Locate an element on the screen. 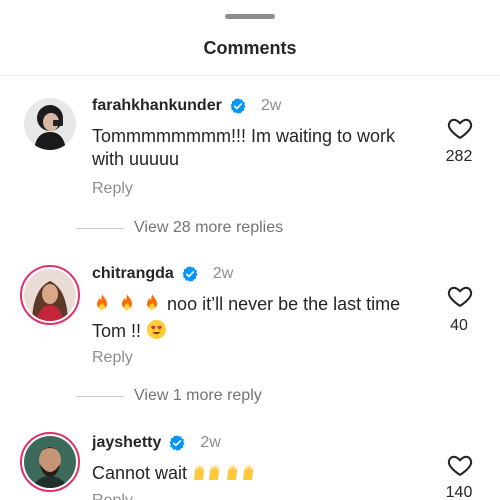  view-more-replies-button: View 28 more replies is located at coordinates (208, 228).